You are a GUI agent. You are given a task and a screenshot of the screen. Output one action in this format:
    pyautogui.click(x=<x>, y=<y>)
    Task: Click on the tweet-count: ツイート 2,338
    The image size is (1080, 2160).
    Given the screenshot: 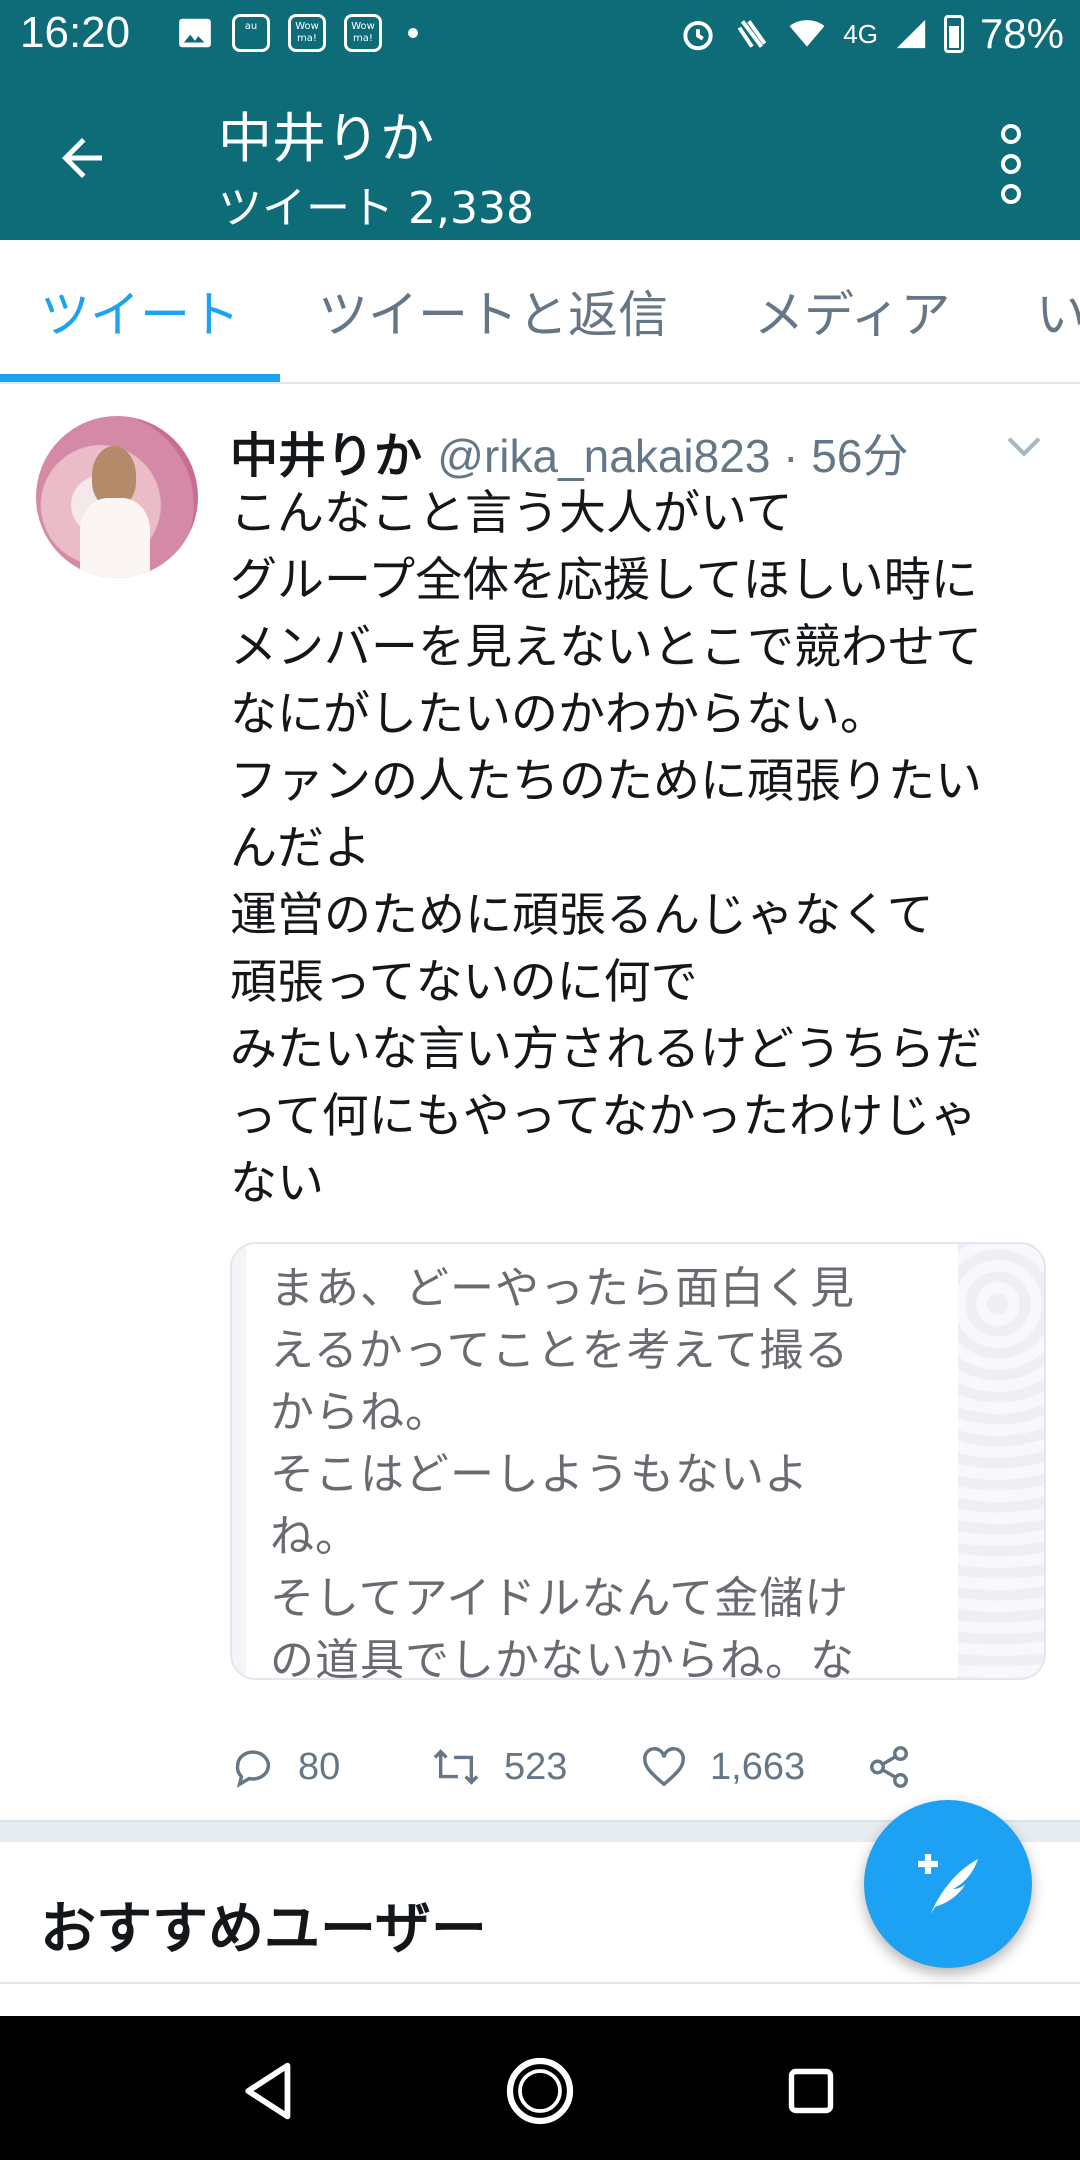 What is the action you would take?
    pyautogui.click(x=376, y=208)
    